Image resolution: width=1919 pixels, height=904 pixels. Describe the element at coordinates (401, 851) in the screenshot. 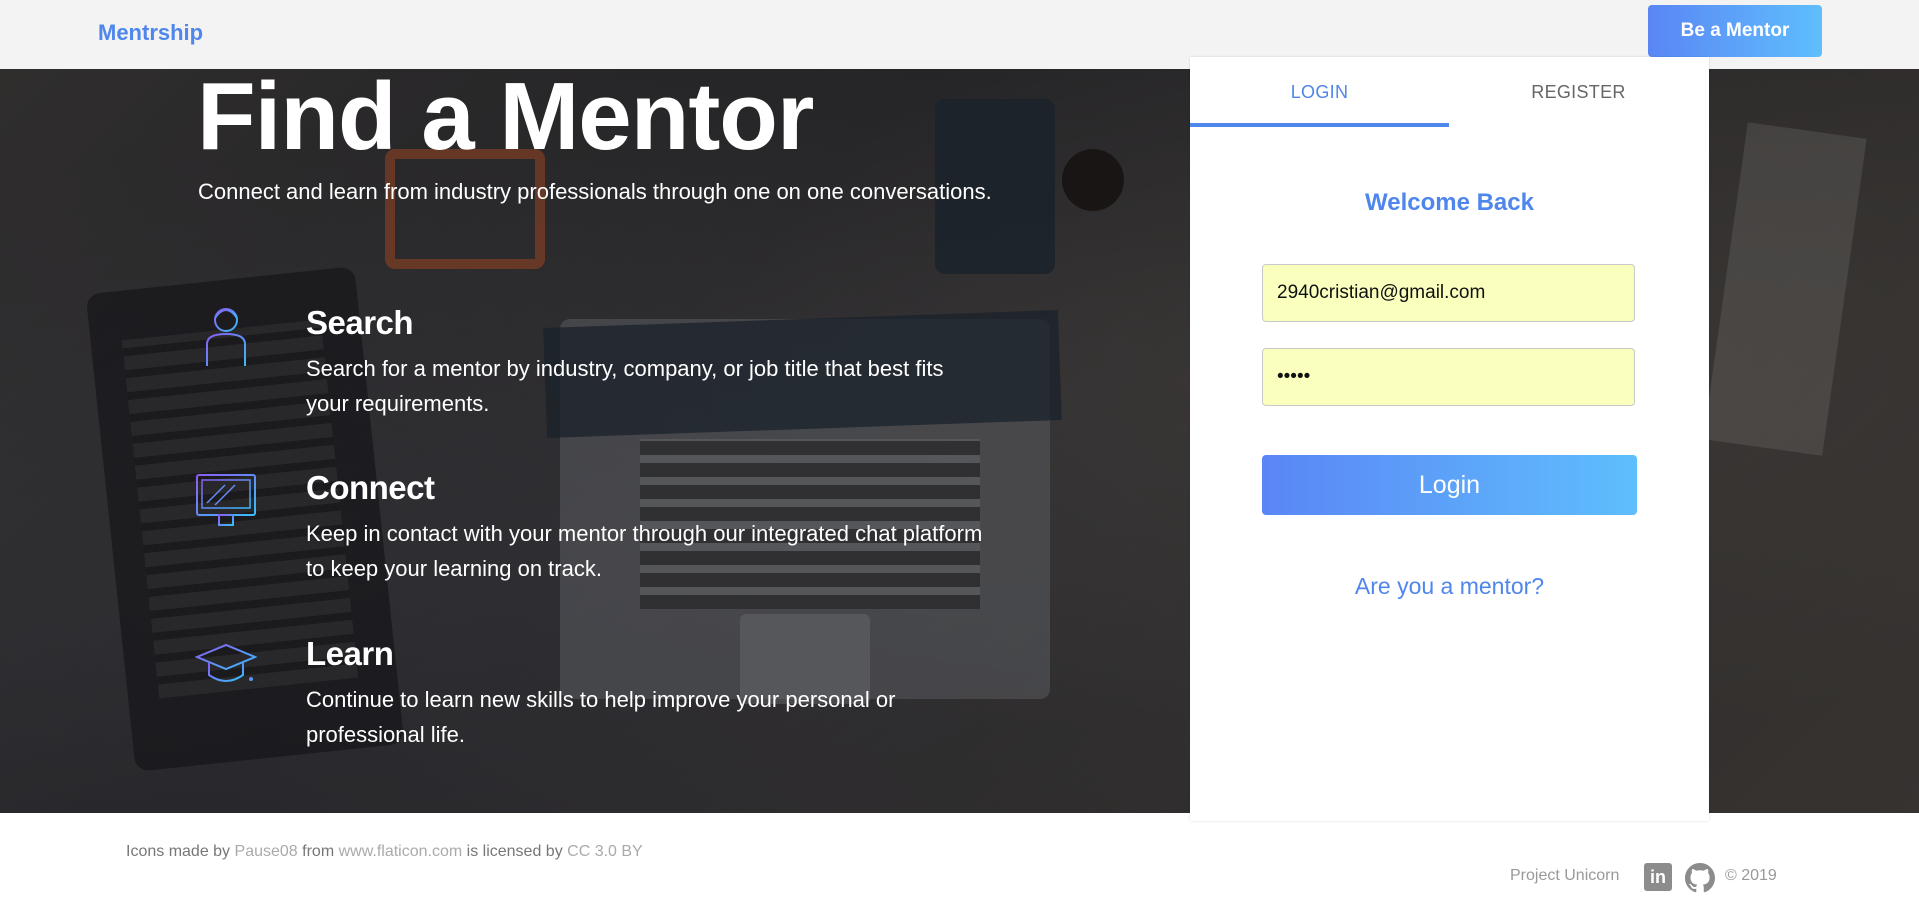

I see `flaticon-link: www.flaticon.com` at that location.